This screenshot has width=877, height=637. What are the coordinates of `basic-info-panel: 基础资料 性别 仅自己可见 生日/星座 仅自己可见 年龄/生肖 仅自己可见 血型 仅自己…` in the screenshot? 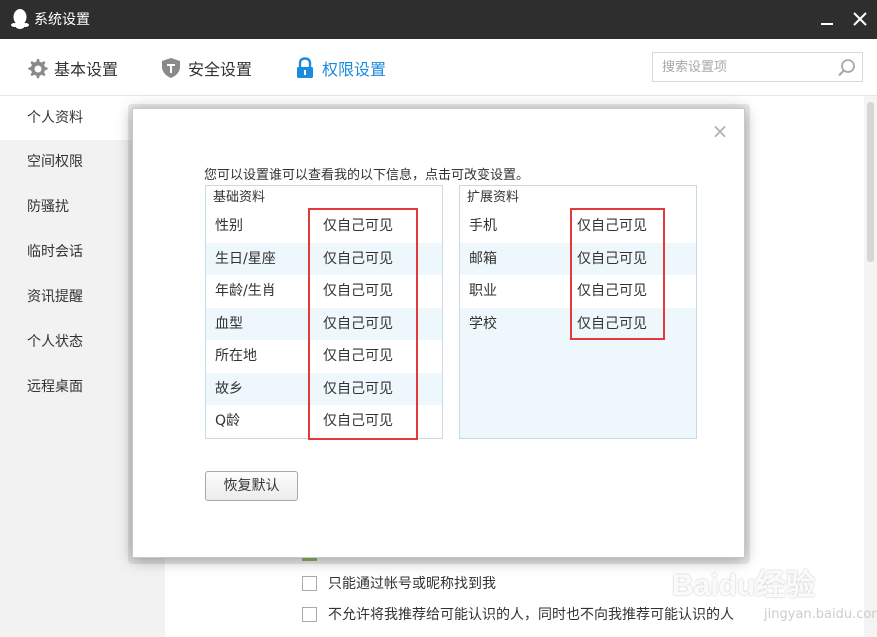 It's located at (324, 312).